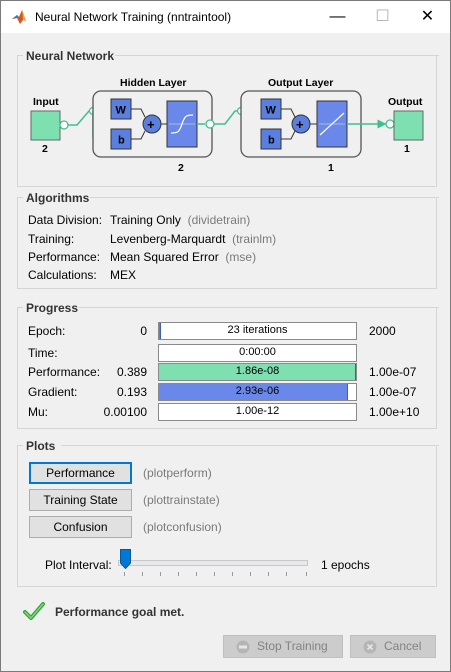  Describe the element at coordinates (131, 392) in the screenshot. I see `progress-start-gradient: 0.193` at that location.